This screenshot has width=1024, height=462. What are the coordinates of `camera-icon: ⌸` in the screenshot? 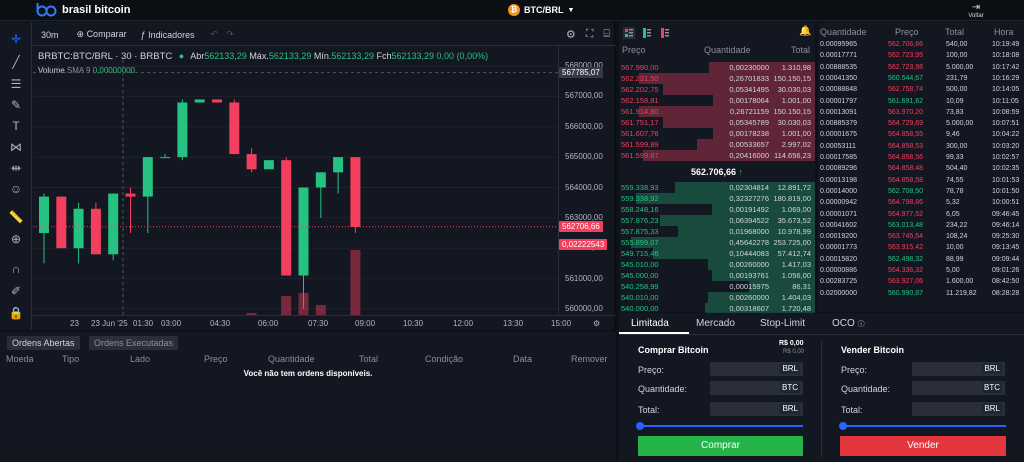 It's located at (606, 34).